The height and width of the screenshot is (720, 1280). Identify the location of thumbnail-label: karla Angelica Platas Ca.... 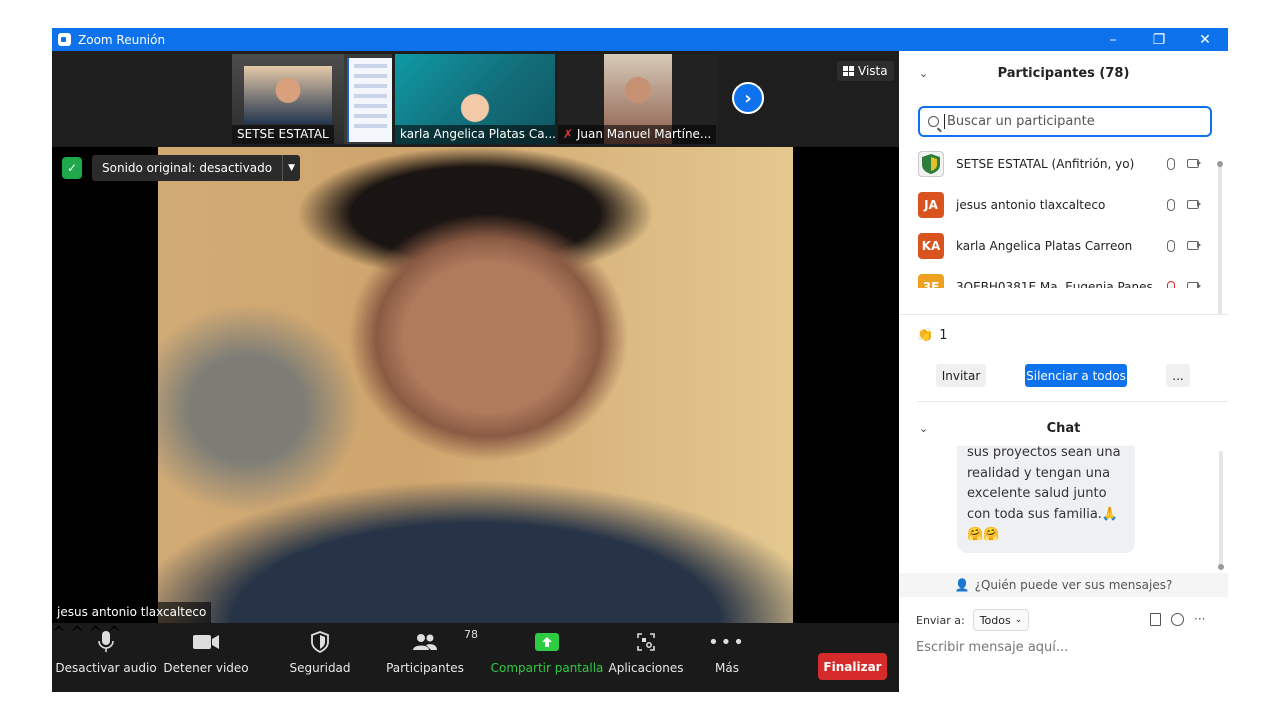
(475, 134).